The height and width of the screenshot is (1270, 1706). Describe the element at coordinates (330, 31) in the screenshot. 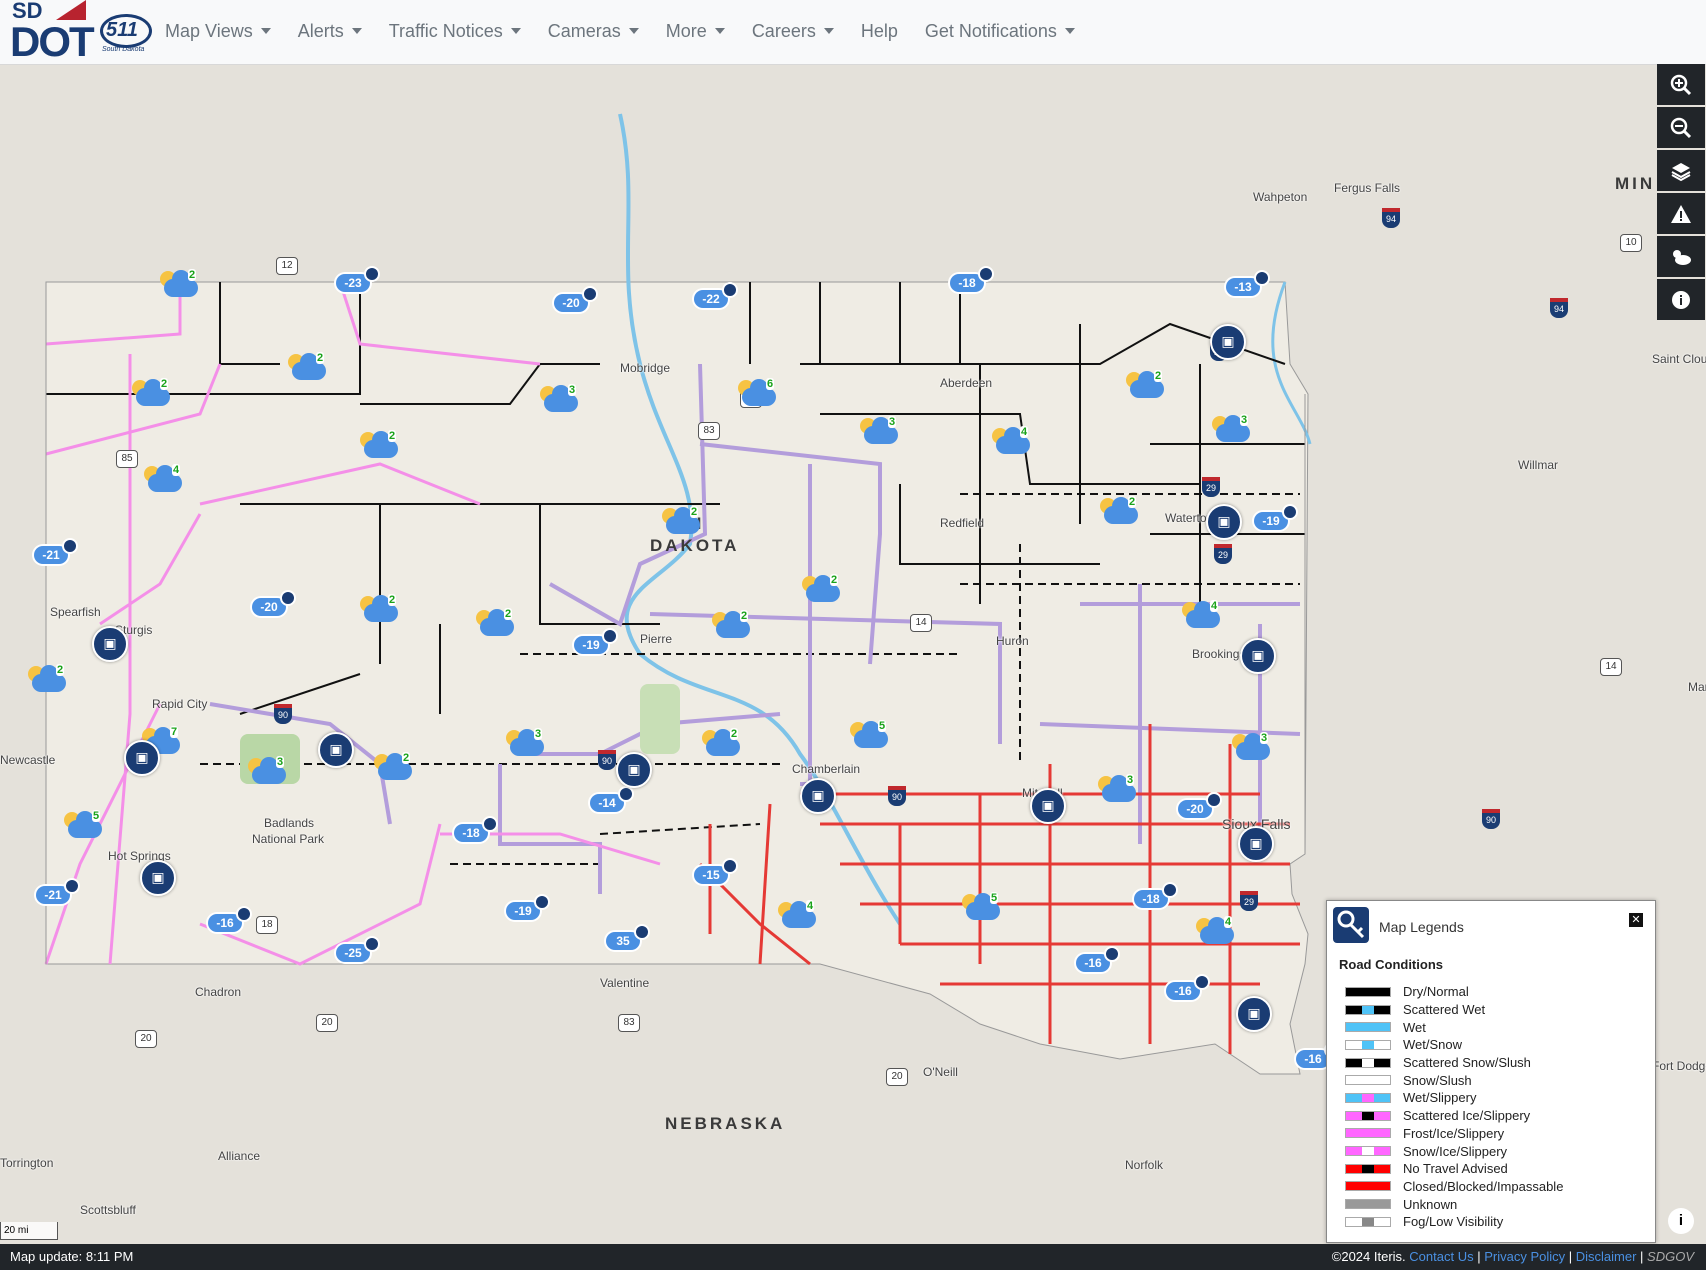

I see `nav-alerts: Alerts` at that location.